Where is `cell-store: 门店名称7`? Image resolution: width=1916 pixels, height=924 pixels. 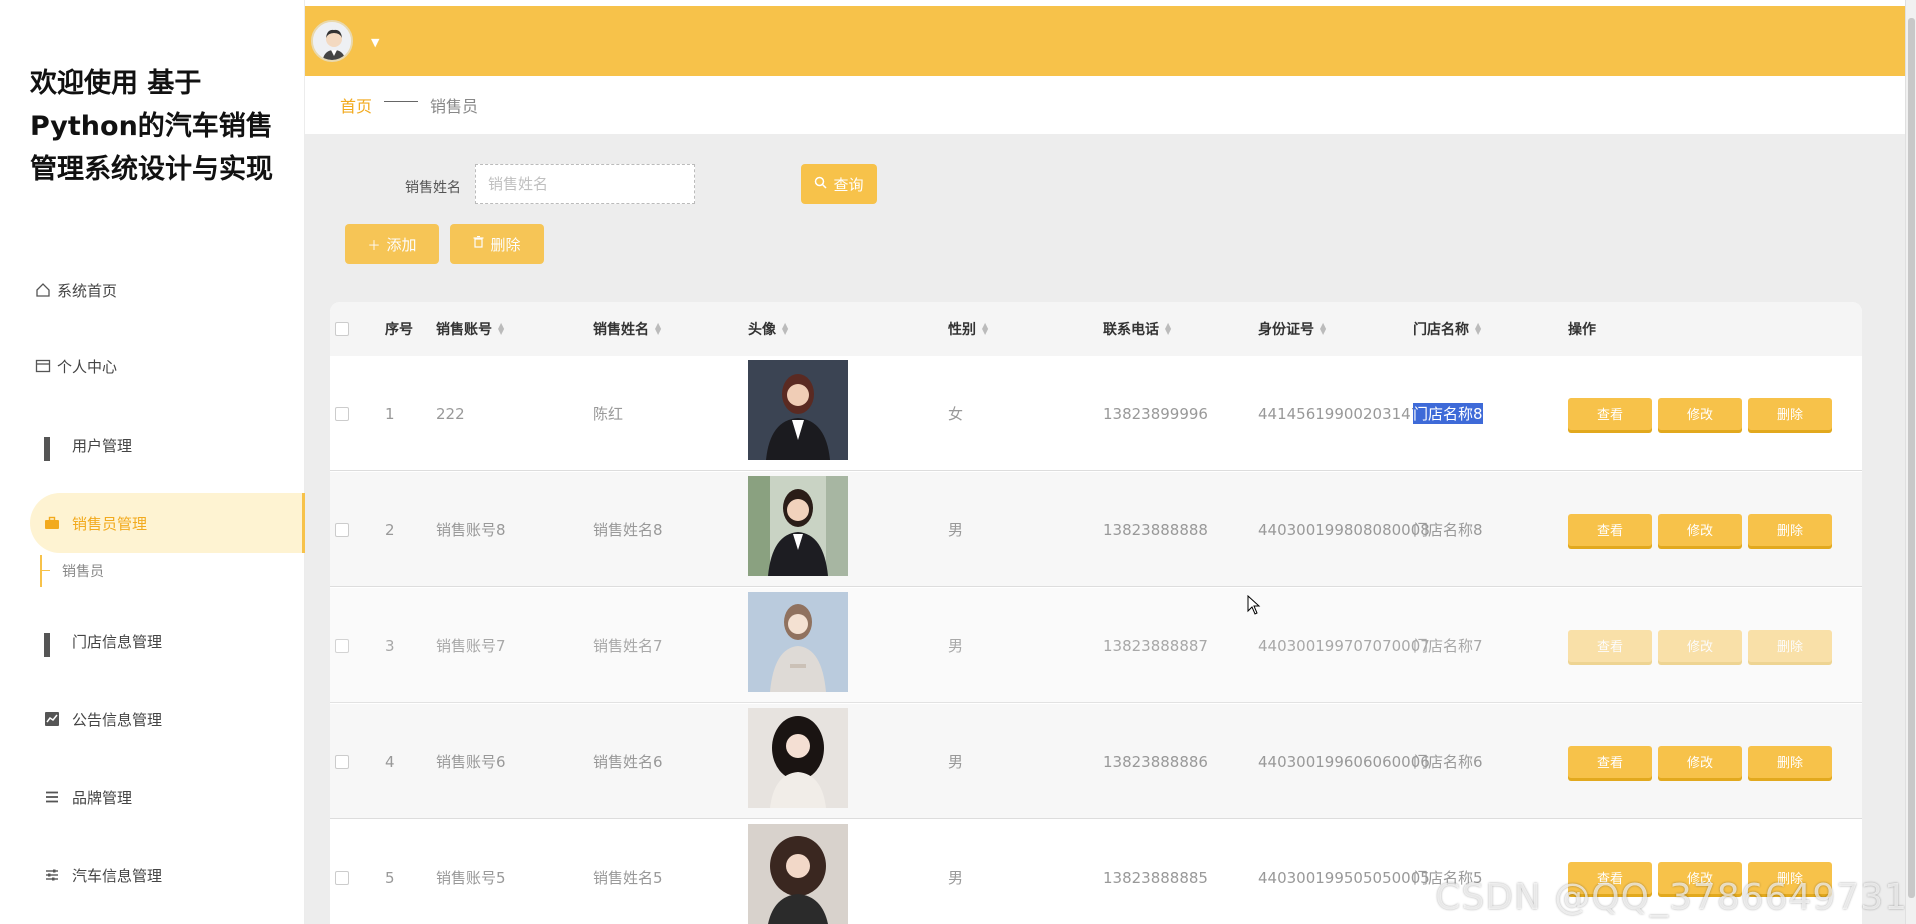
cell-store: 门店名称7 is located at coordinates (1448, 646).